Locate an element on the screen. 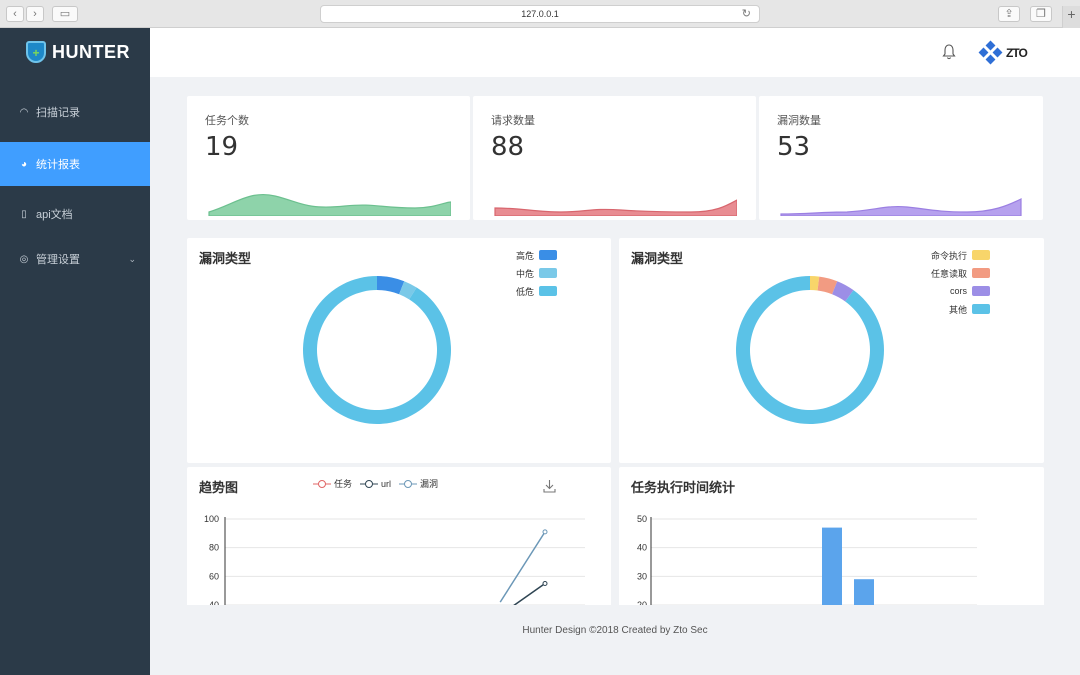  top-header: ZTO is located at coordinates (615, 52).